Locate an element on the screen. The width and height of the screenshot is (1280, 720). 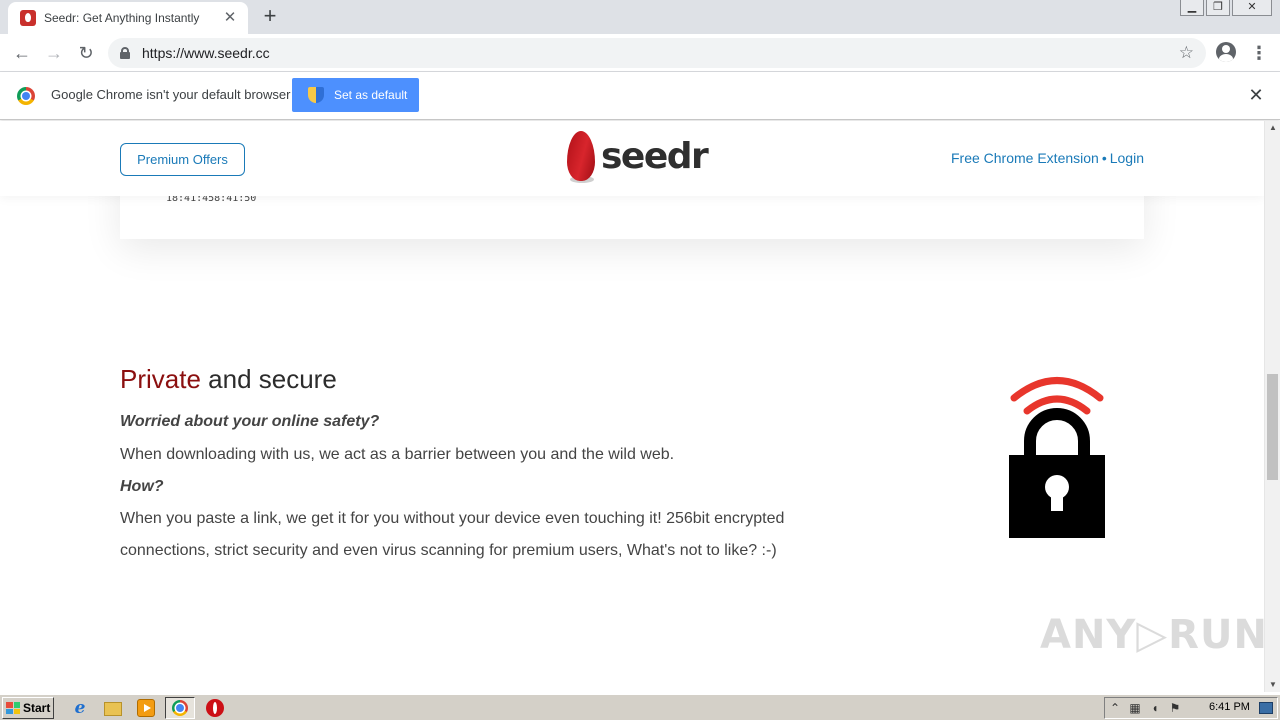
browser-toolbar: ← → ↻ https://www.seedr.cc ☆ ⋮ is located at coordinates (640, 53).